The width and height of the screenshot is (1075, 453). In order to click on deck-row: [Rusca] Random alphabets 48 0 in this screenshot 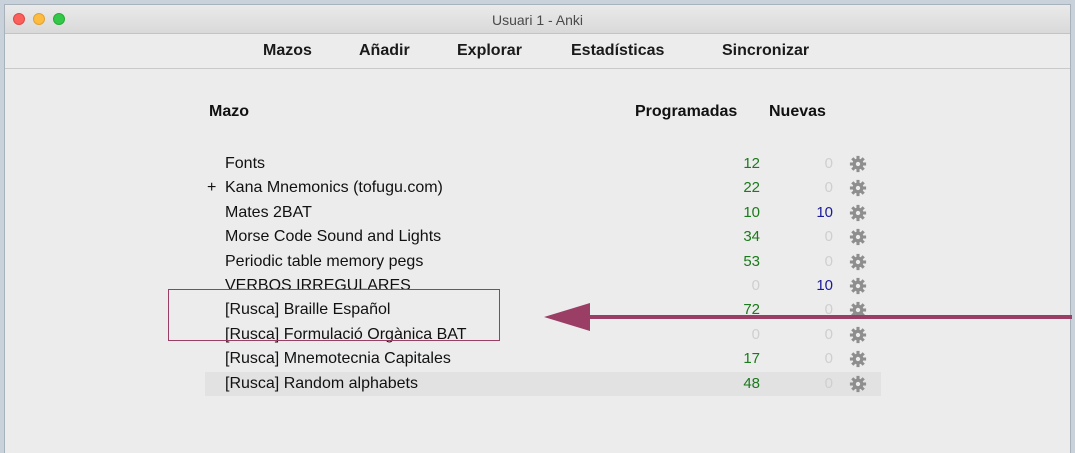, I will do `click(543, 383)`.